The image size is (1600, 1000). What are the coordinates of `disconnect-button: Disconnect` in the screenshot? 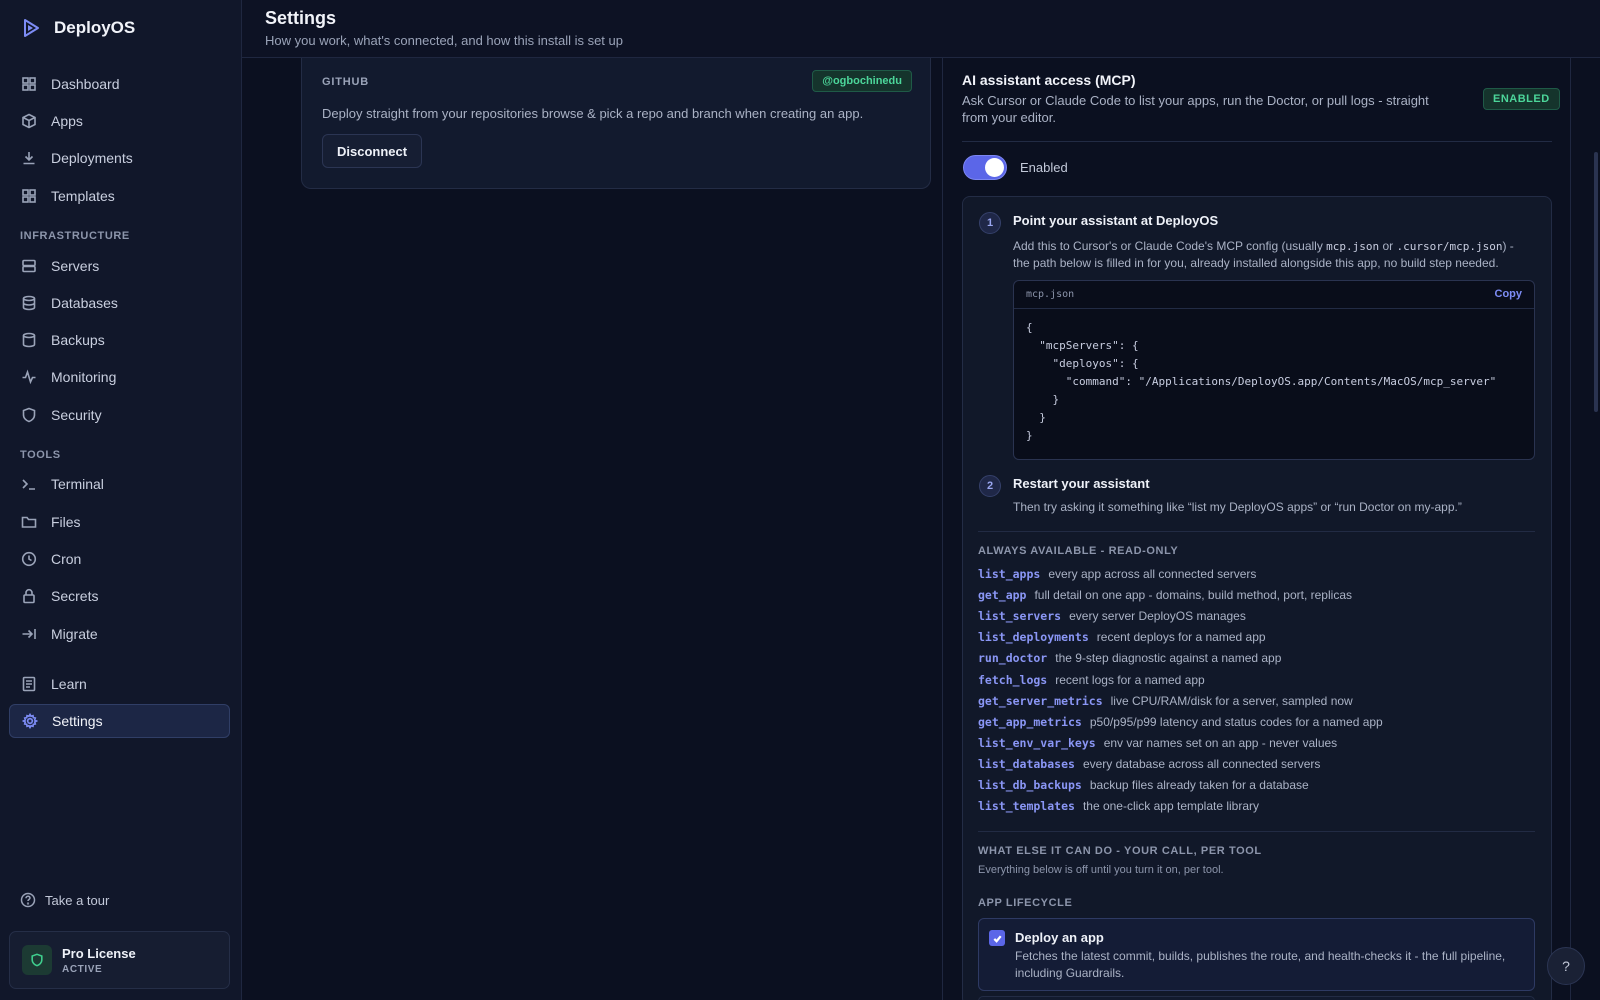 It's located at (372, 151).